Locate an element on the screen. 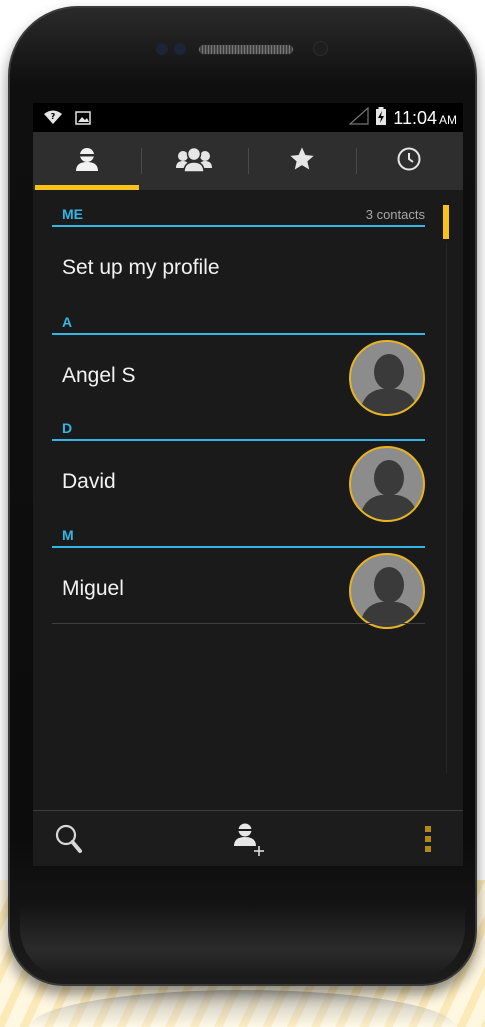  image-notification-icon is located at coordinates (83, 119).